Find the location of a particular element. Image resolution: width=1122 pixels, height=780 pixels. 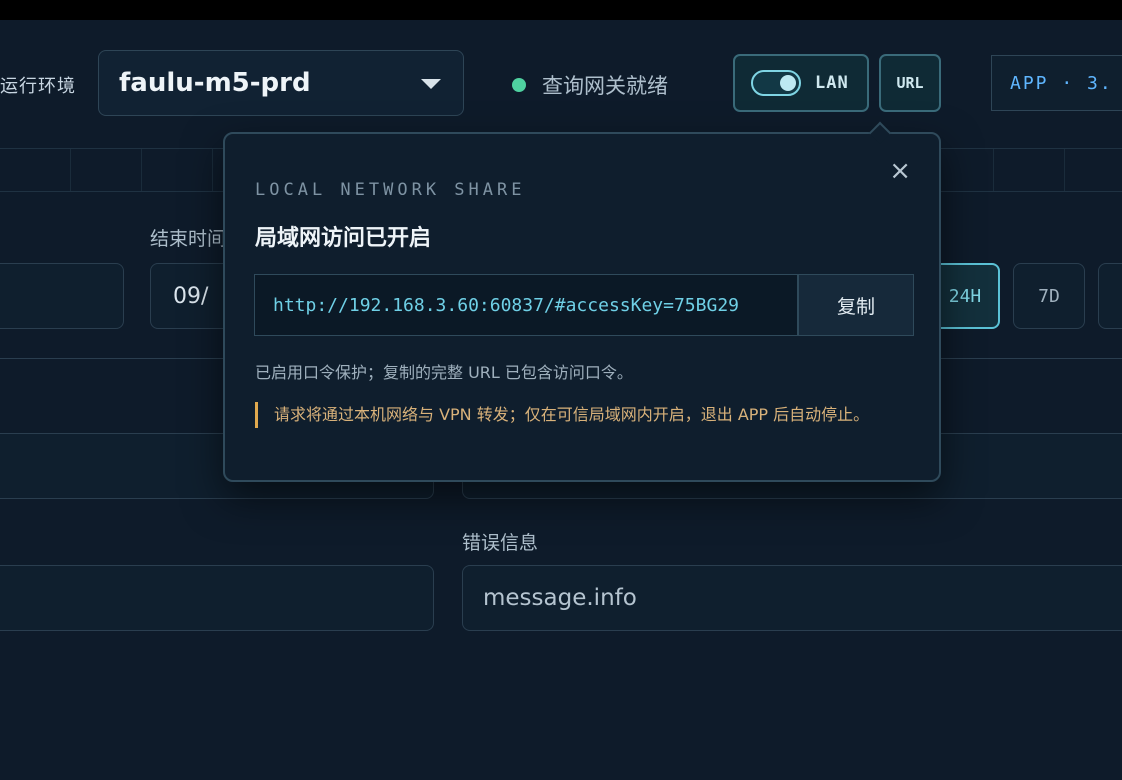

error-info-input: message.info is located at coordinates (792, 598).